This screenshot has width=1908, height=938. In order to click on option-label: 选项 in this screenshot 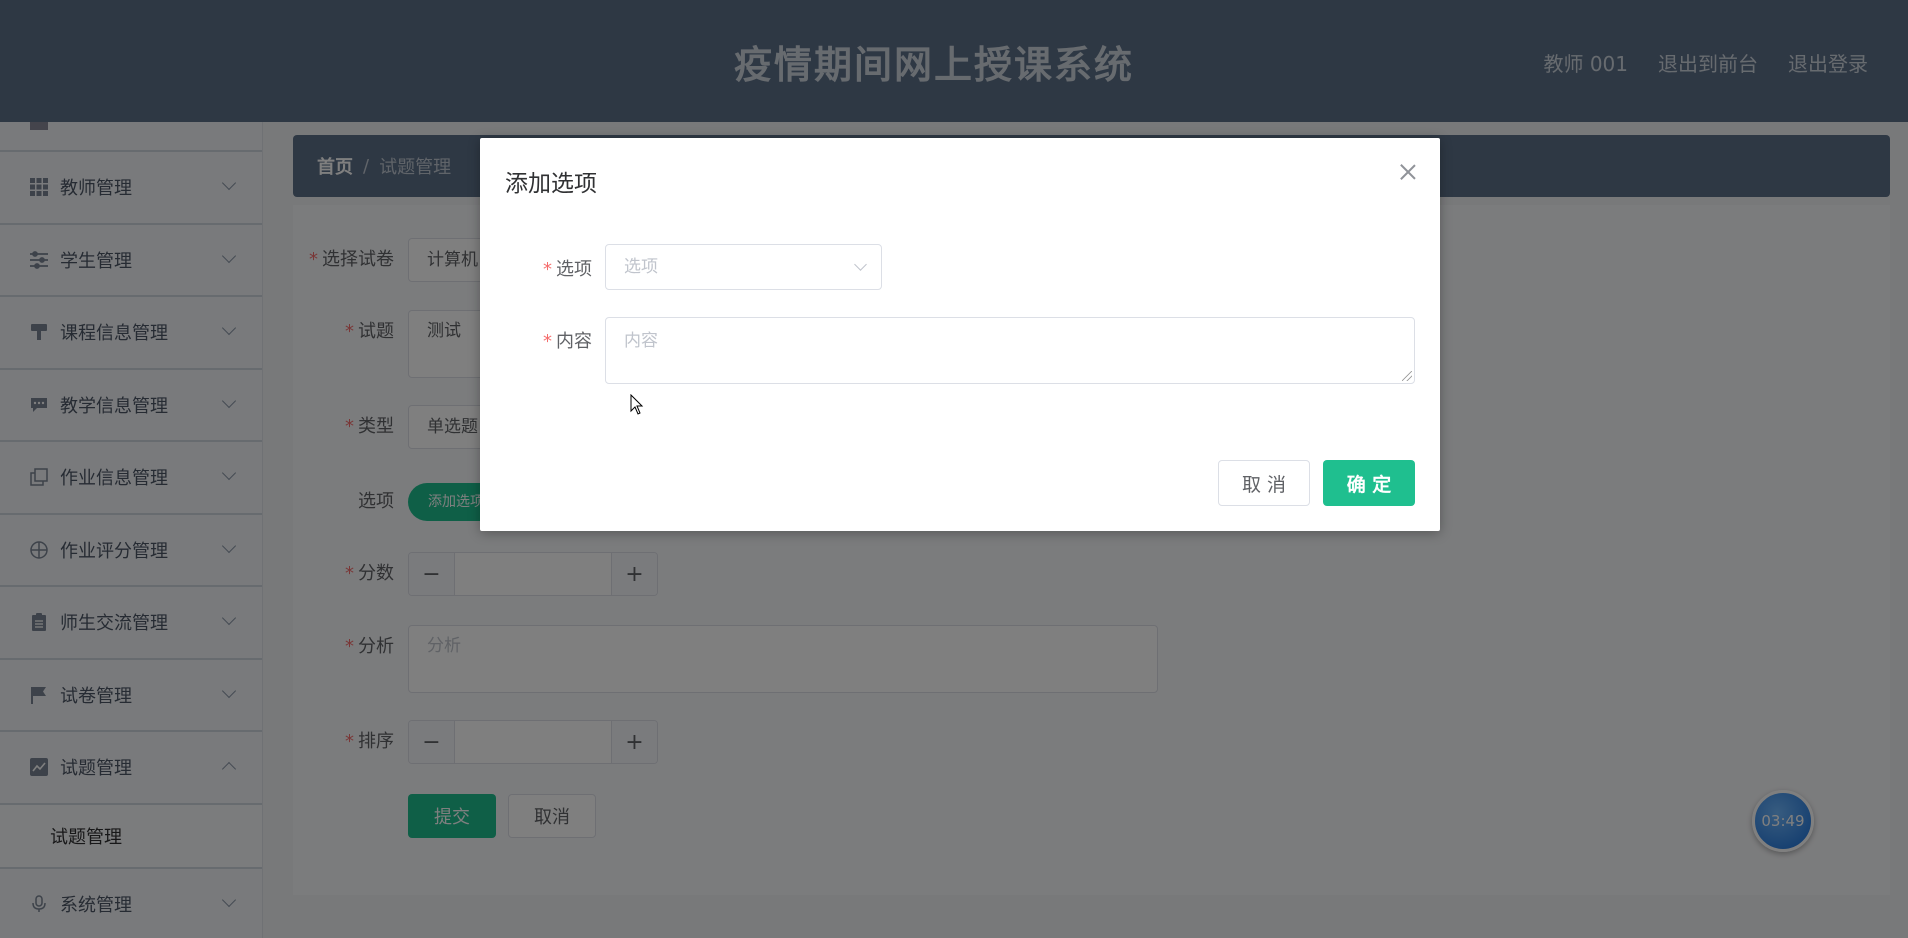, I will do `click(574, 269)`.